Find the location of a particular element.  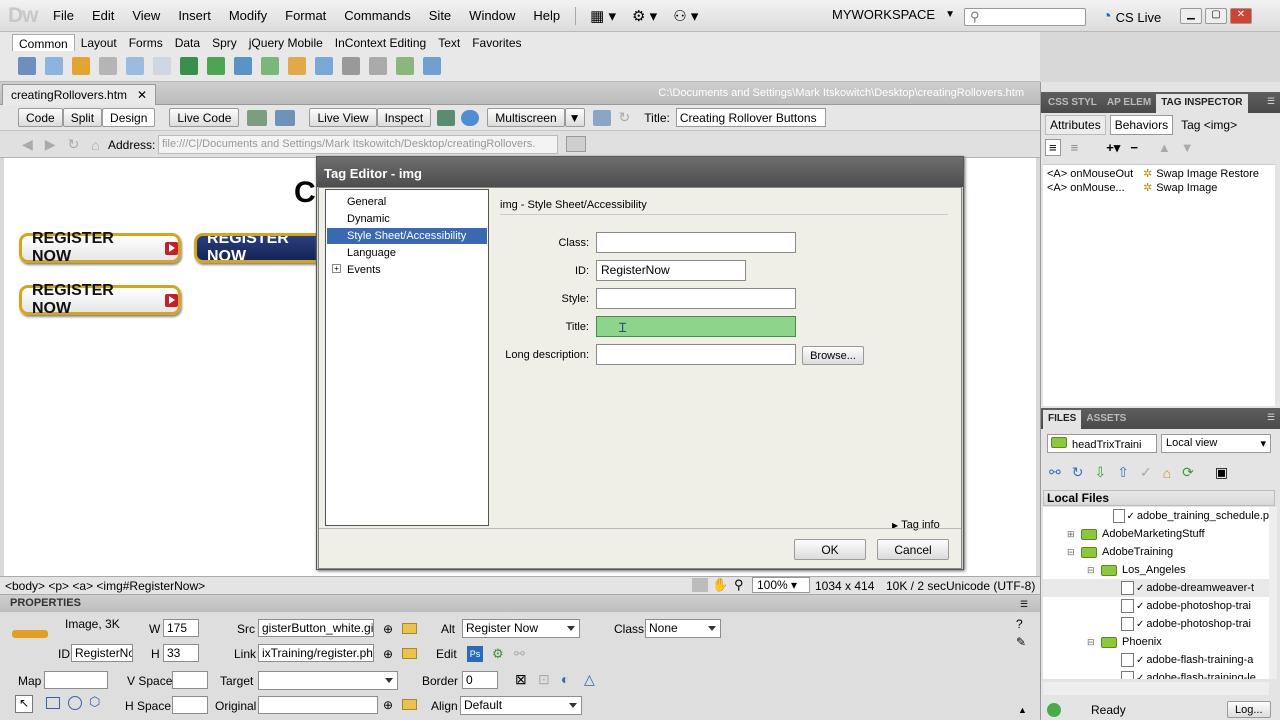

refresh-icon: ↻ is located at coordinates (625, 117).